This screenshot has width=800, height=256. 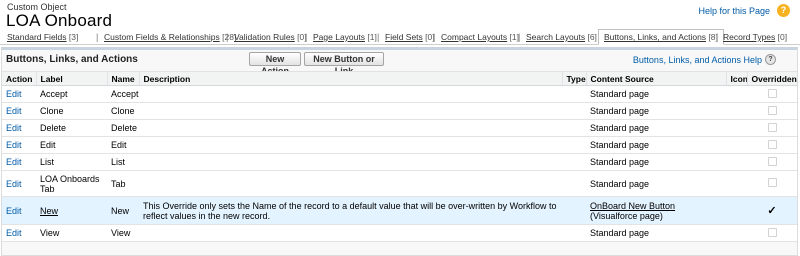 I want to click on row-label: Edit, so click(x=71, y=145).